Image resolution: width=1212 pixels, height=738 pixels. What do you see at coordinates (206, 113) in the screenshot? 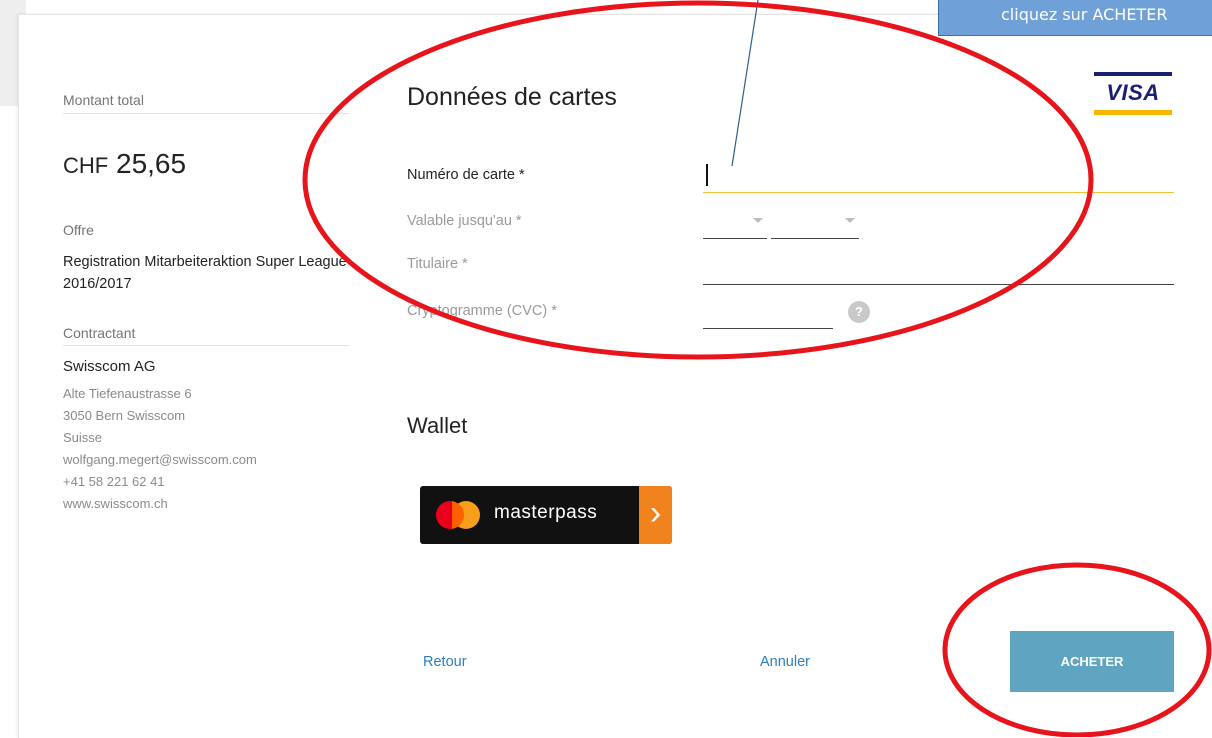
I see `total-divider` at bounding box center [206, 113].